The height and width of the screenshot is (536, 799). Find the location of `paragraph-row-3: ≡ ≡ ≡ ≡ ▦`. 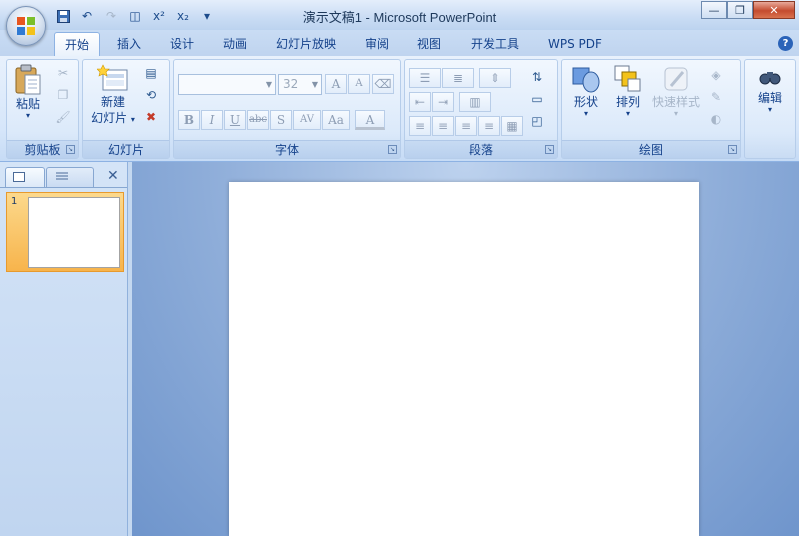

paragraph-row-3: ≡ ≡ ≡ ≡ ▦ is located at coordinates (466, 126).